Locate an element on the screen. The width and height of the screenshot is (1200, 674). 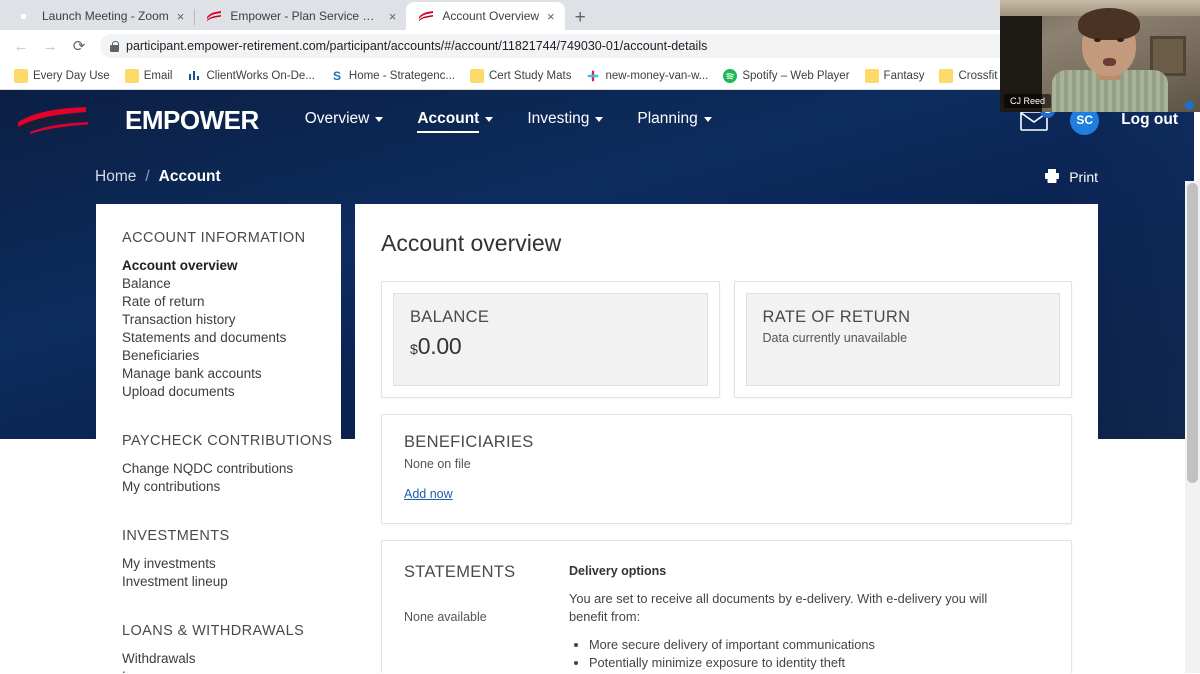
sidebar-item-balance: Balance is located at coordinates (231, 284).